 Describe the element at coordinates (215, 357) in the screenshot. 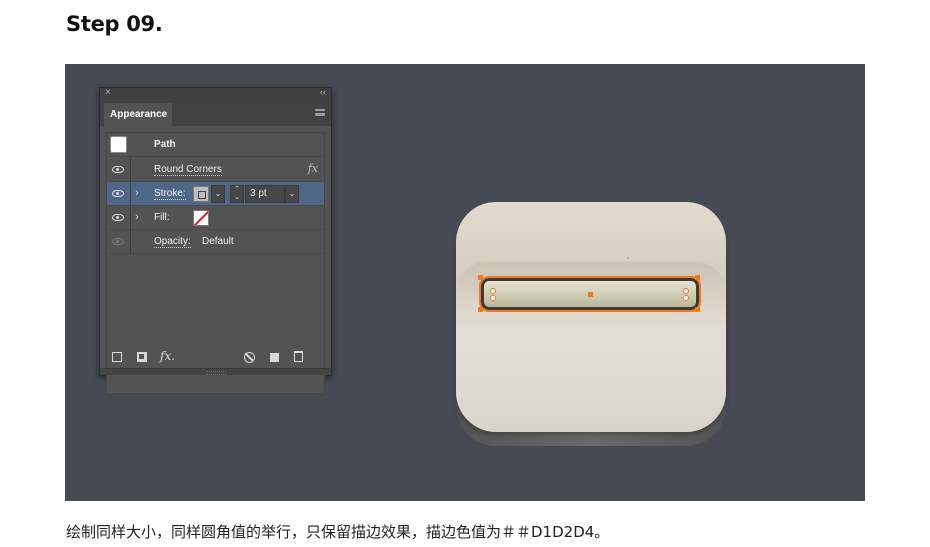

I see `panel-bottom-toolbar: fx.` at that location.